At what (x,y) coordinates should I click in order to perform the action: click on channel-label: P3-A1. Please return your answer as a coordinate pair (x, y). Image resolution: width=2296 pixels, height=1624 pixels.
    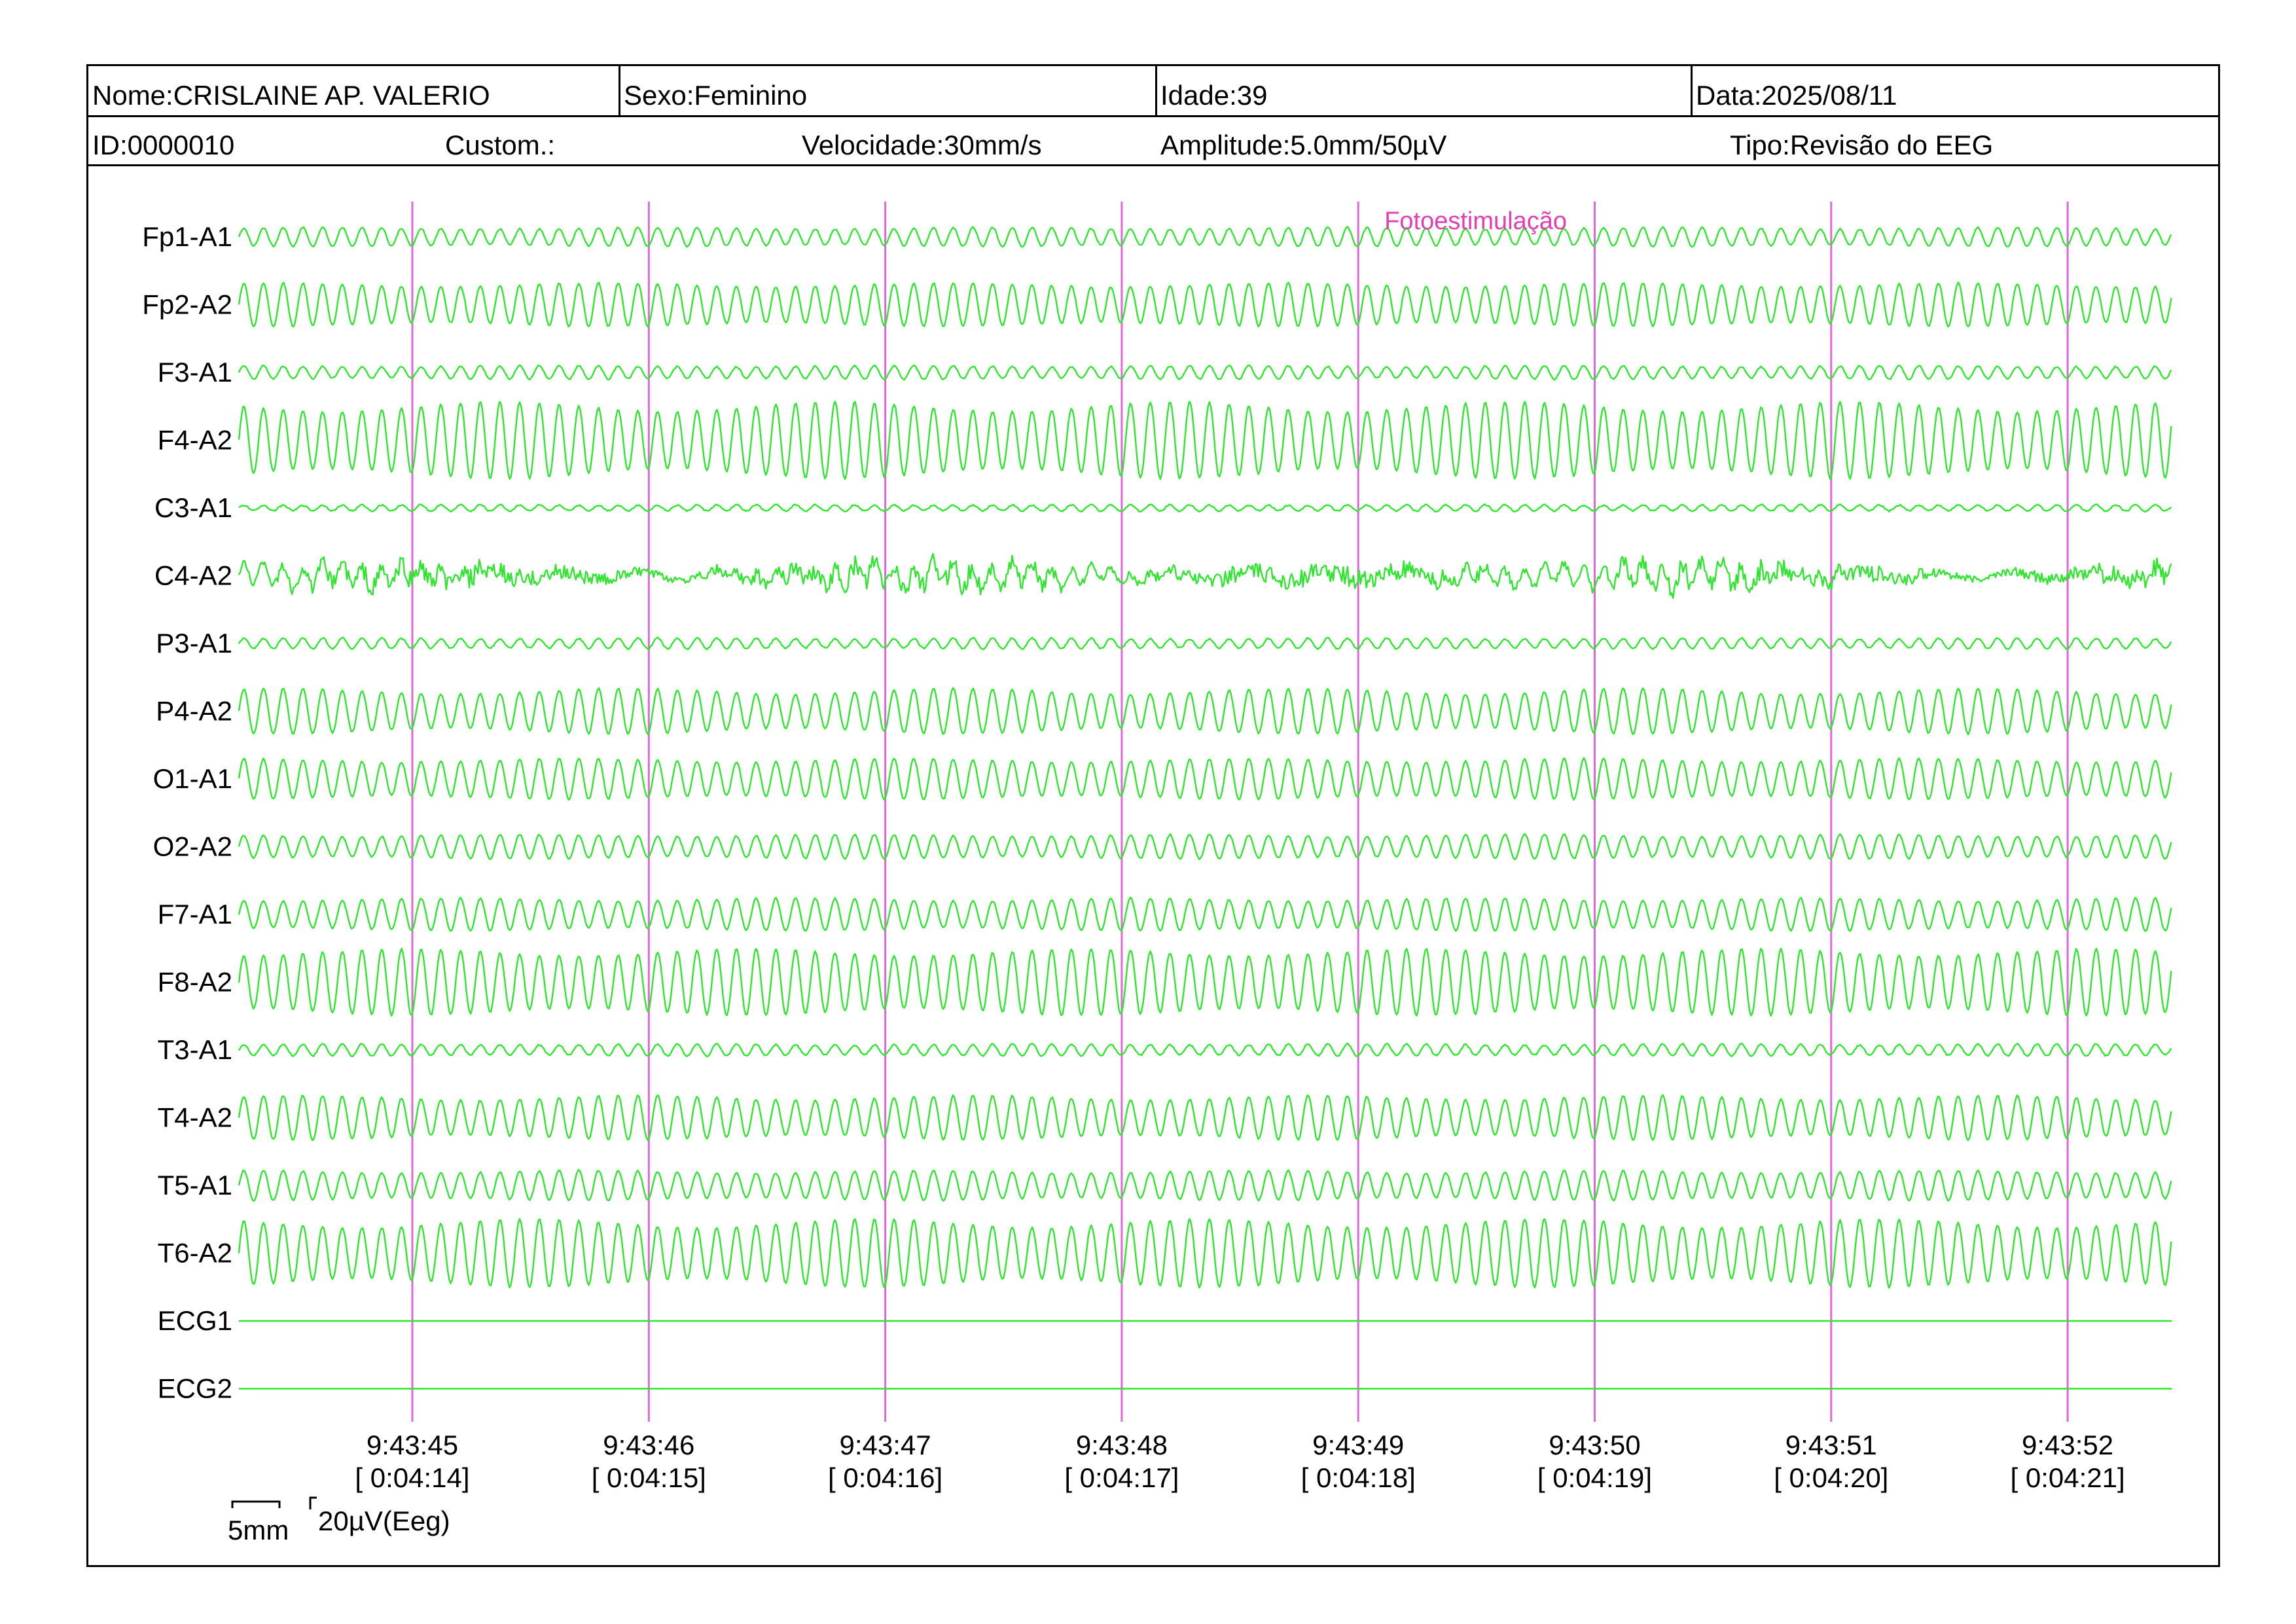
    Looking at the image, I should click on (194, 643).